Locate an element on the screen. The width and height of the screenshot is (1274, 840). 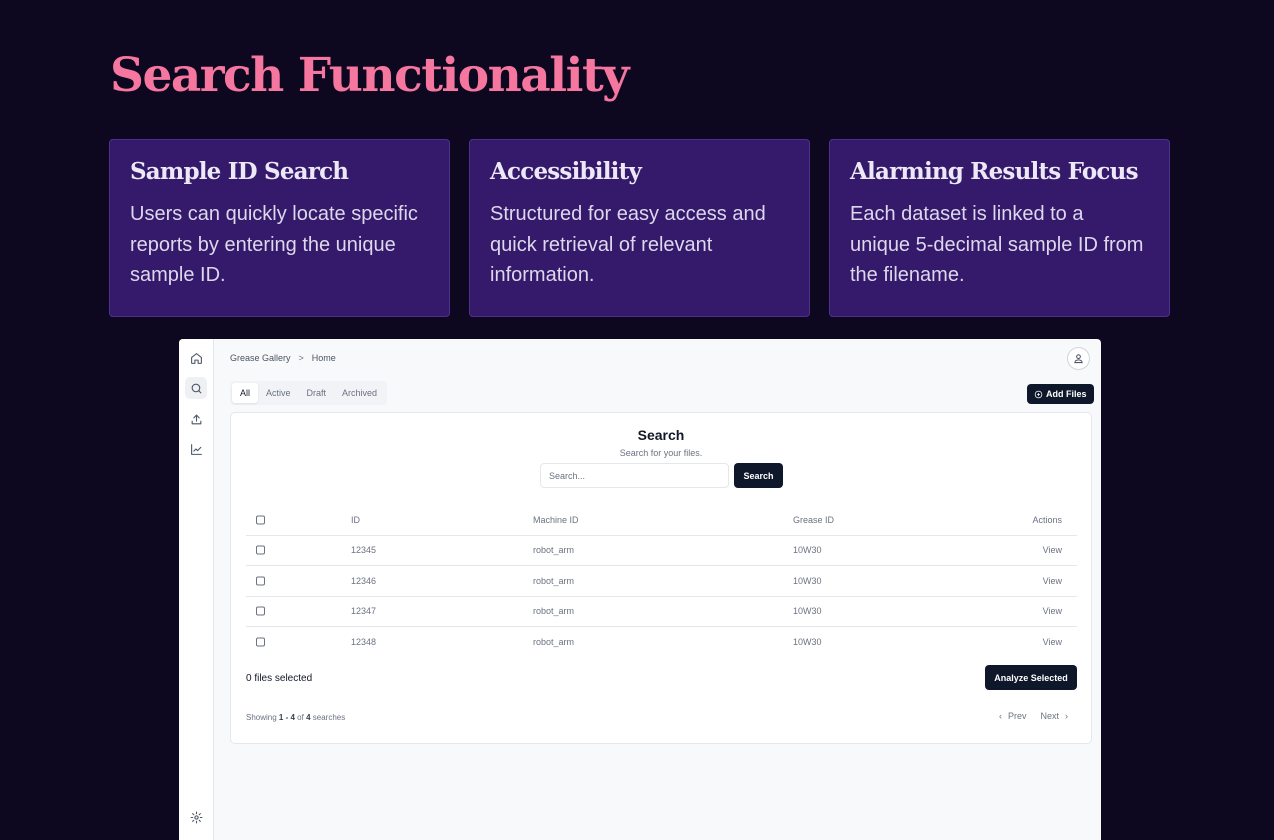
pagination-summary: Showing 1 - 4 of 4 searches is located at coordinates (295, 717).